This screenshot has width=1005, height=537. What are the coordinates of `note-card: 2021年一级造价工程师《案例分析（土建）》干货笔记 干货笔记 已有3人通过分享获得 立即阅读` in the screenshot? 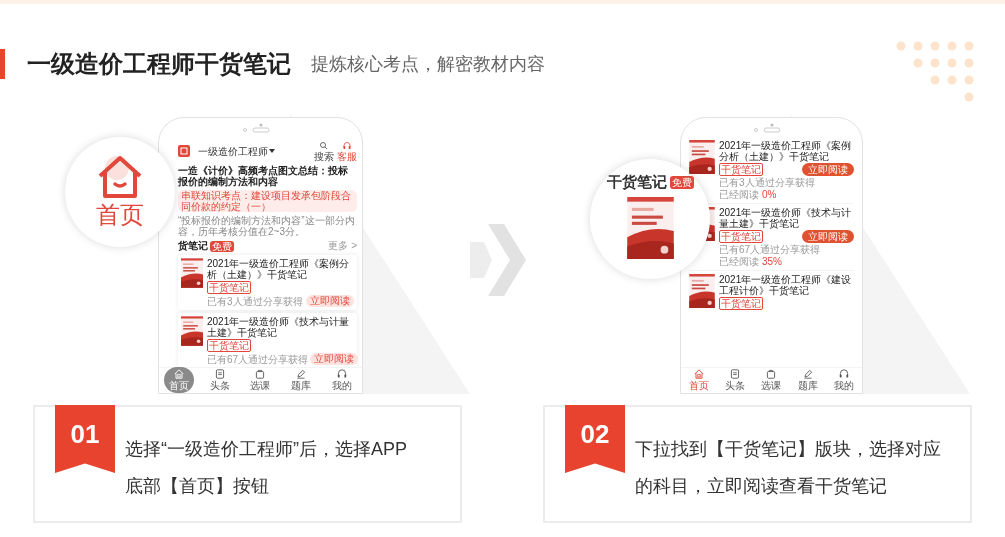 It's located at (267, 282).